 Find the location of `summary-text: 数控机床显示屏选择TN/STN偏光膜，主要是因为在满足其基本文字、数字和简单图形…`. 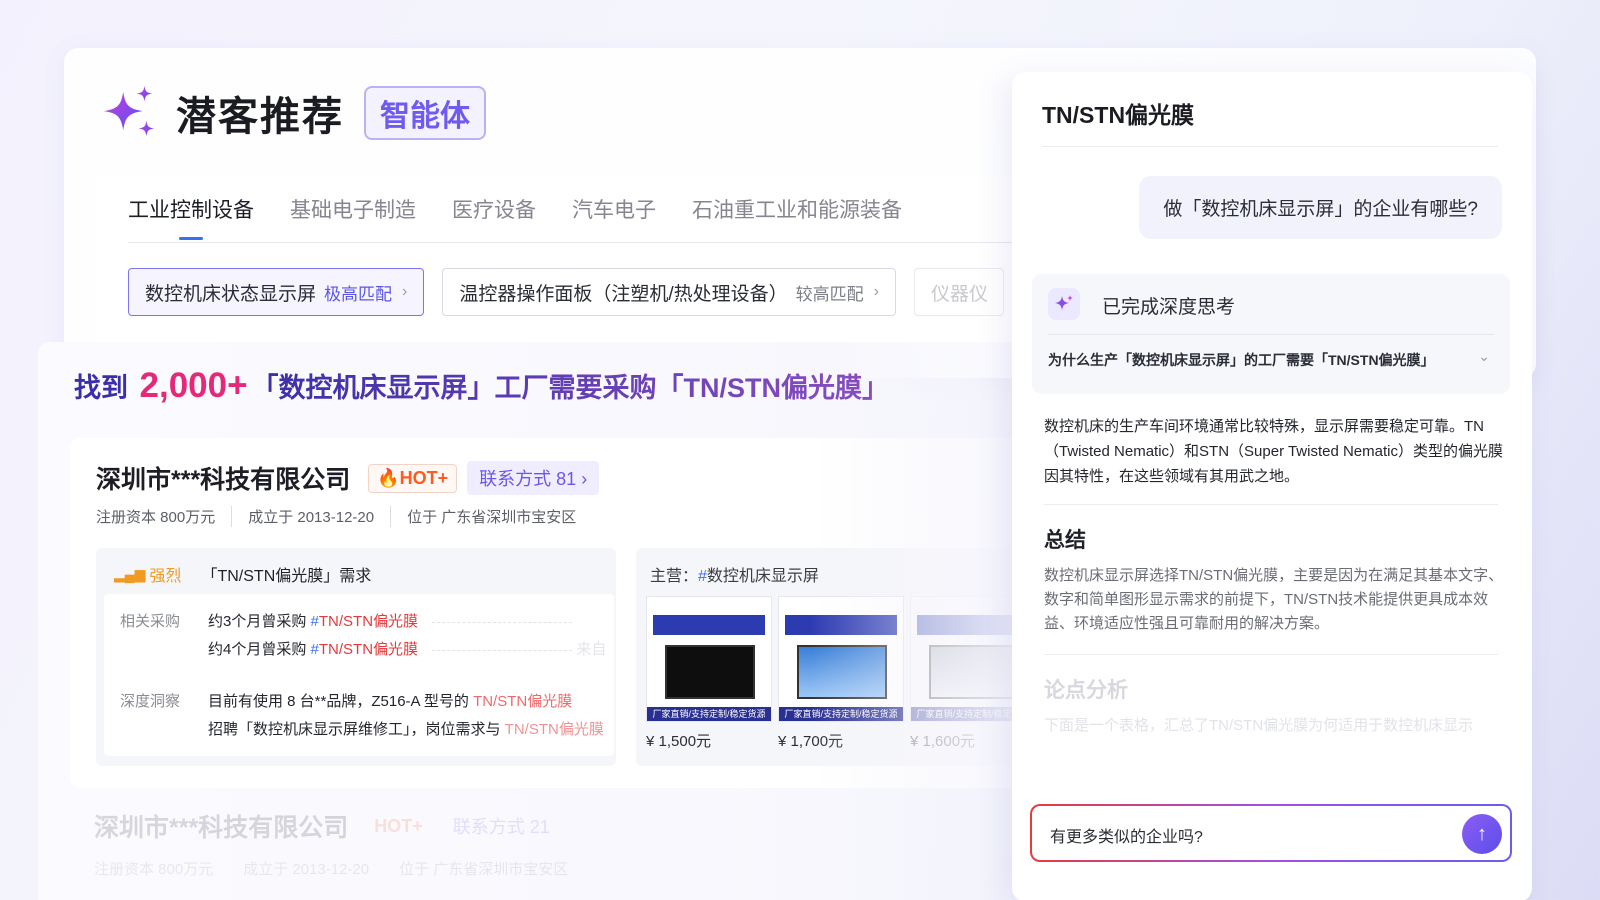

summary-text: 数控机床显示屏选择TN/STN偏光膜，主要是因为在满足其基本文字、数字和简单图形… is located at coordinates (1274, 599).